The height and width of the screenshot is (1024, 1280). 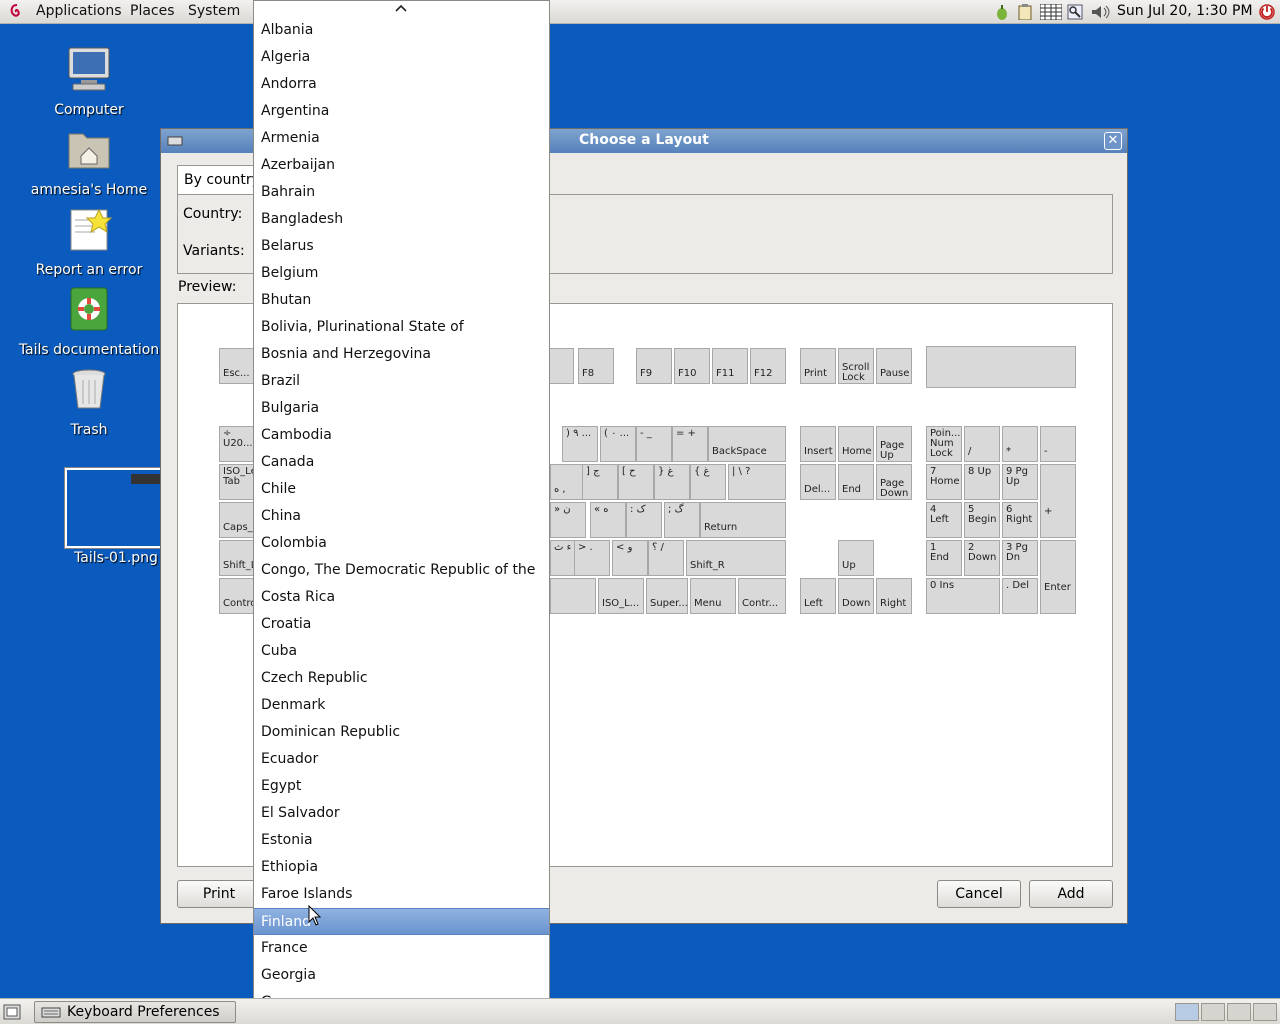 I want to click on dropdown-item: Belgium, so click(x=401, y=273).